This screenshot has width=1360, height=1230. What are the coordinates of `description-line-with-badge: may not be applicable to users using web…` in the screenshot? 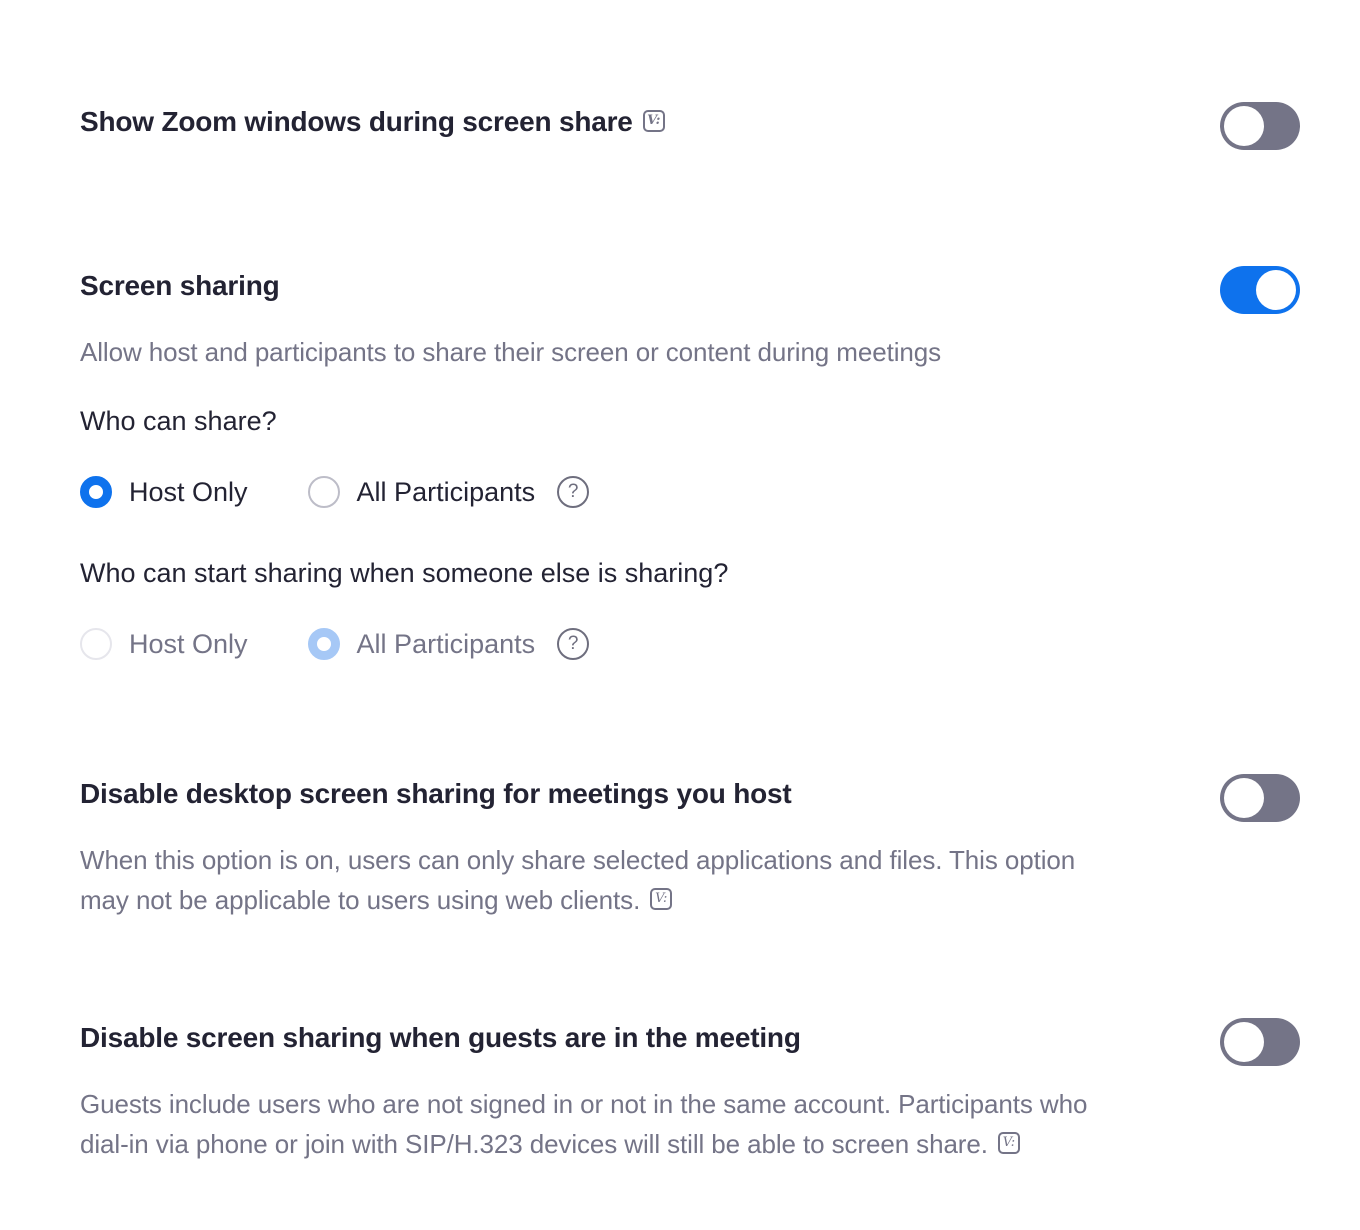 It's located at (630, 900).